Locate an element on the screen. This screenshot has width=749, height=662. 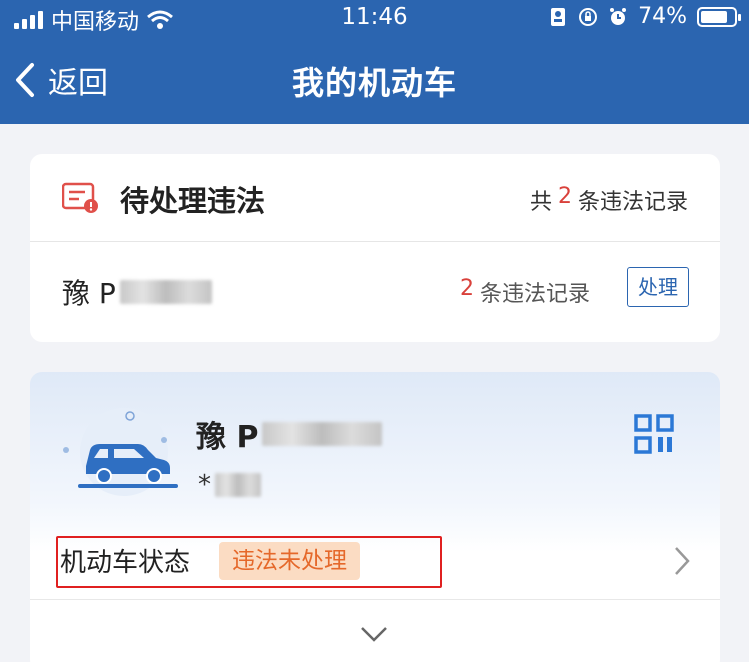
pending-summary: 共 2 条违法记录 is located at coordinates (609, 200).